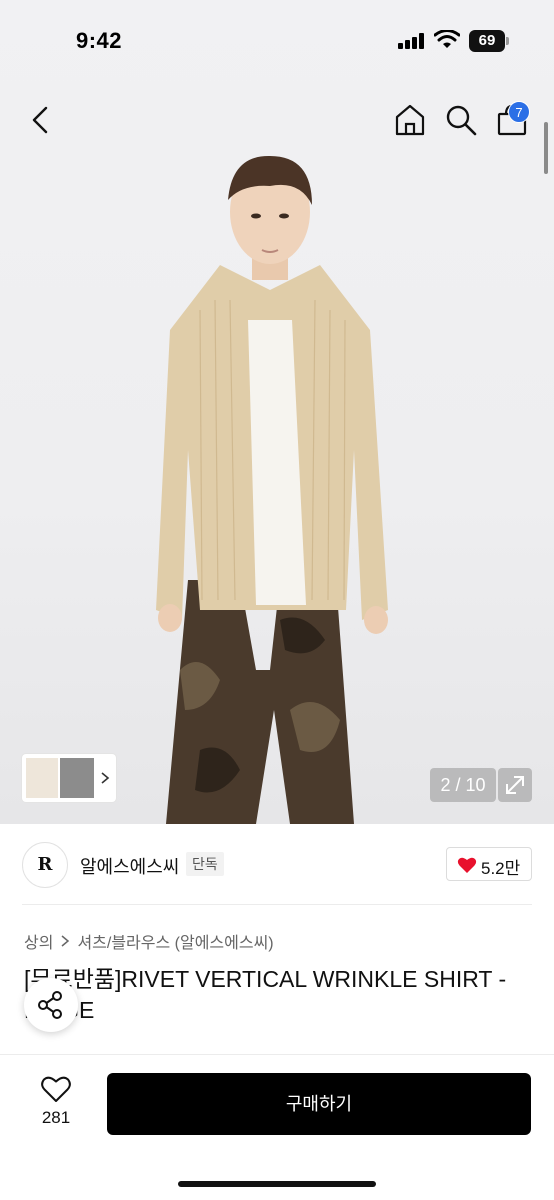  What do you see at coordinates (175, 941) in the screenshot?
I see `breadcrumb-subcategory: 셔츠/블라우스 (알에스에스씨)` at bounding box center [175, 941].